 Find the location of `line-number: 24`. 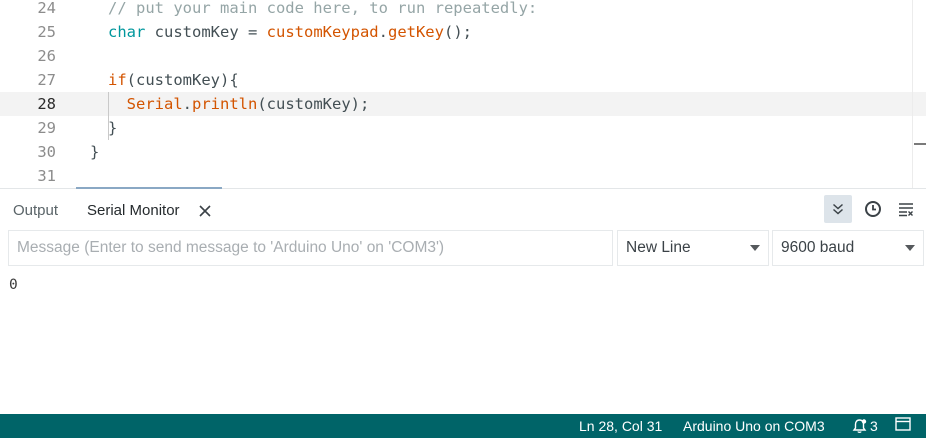

line-number: 24 is located at coordinates (46, 8).